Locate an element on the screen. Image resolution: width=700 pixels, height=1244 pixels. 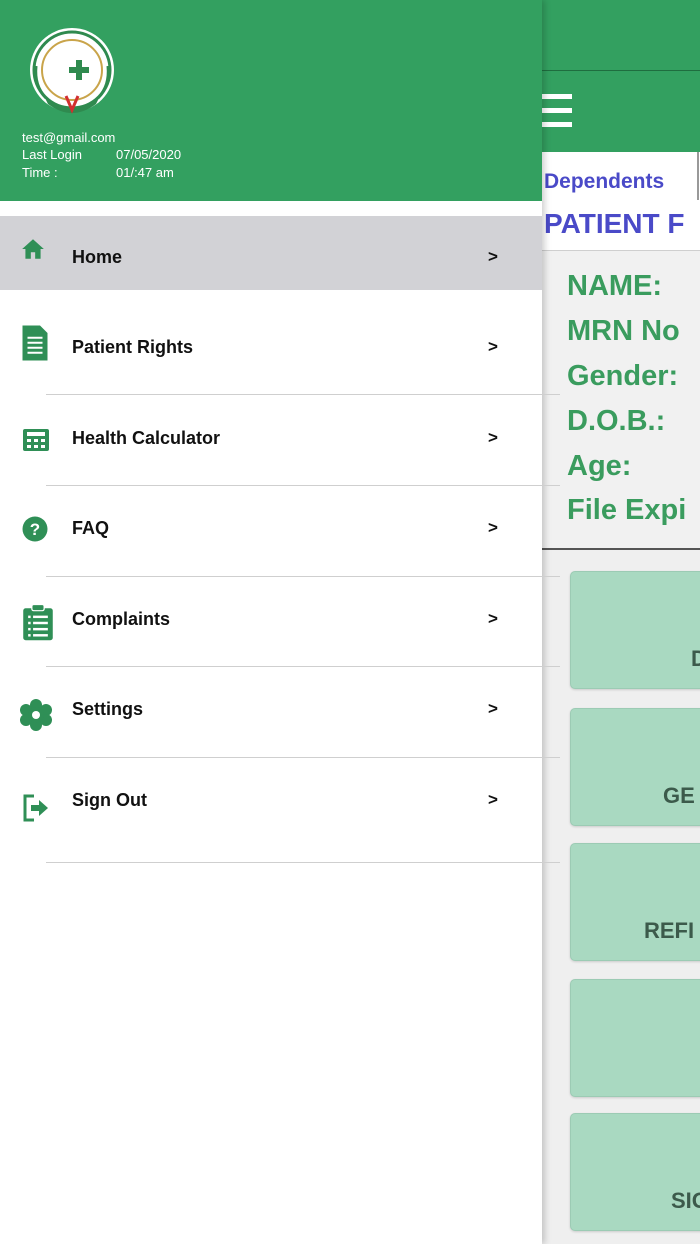
menu-label-patient-rights: Patient Rights is located at coordinates (133, 347).